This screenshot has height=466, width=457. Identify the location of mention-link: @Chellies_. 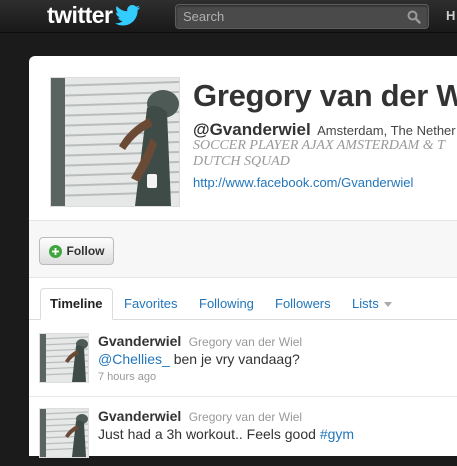
(134, 359).